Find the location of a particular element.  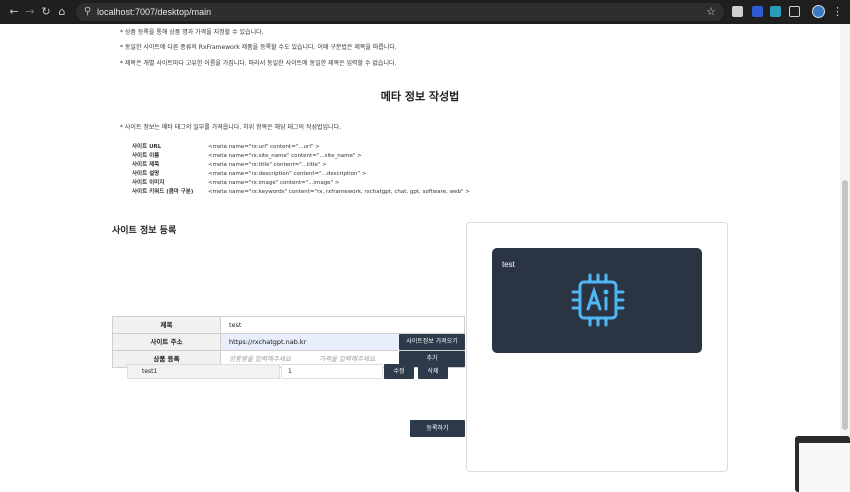

scrollbar-thumb is located at coordinates (845, 305).